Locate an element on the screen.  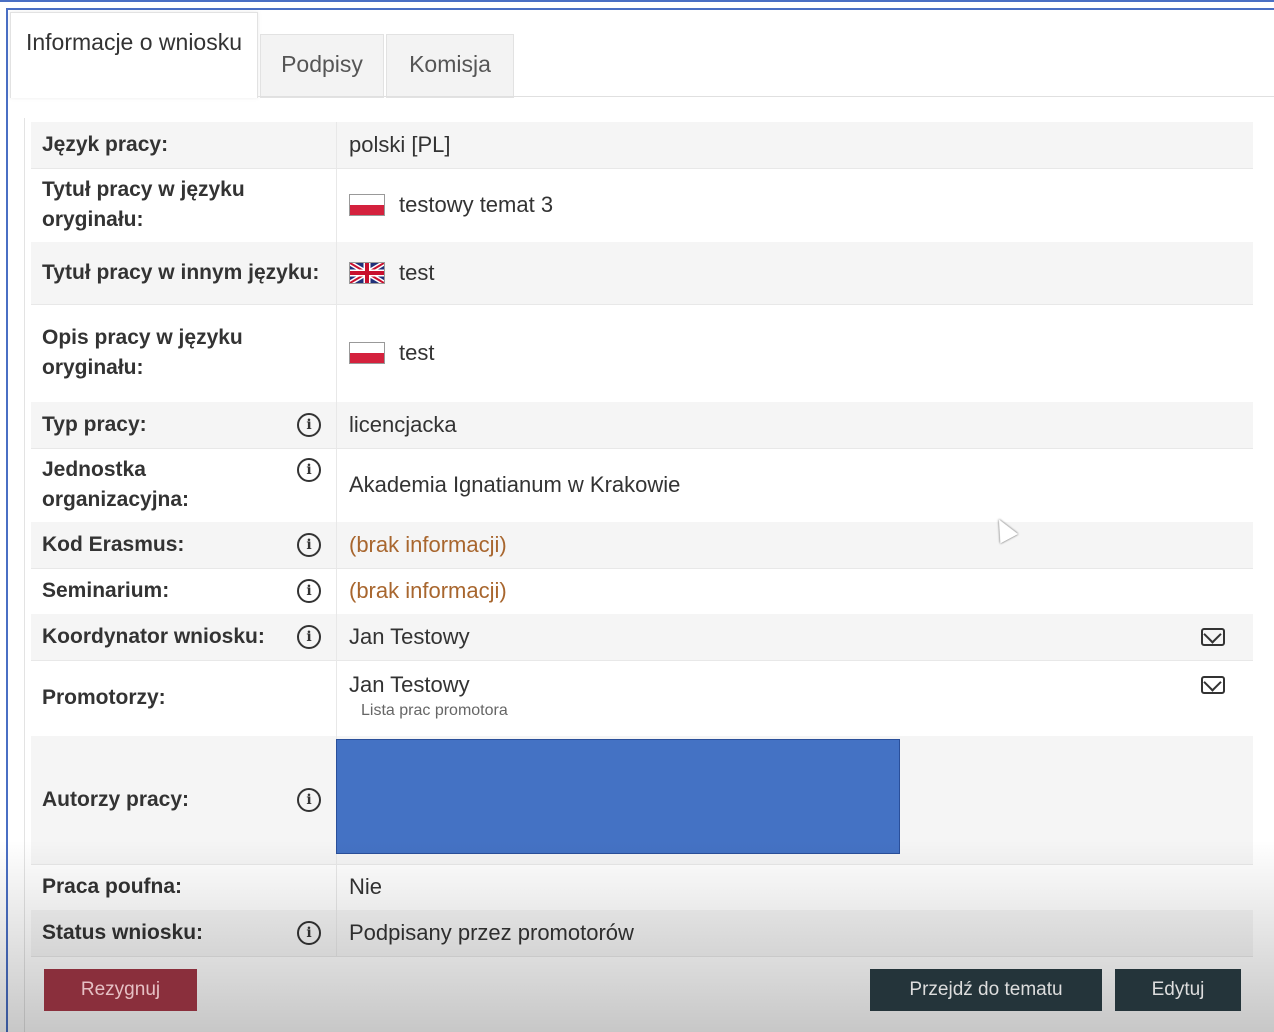
row-praca-poufna: Praca poufna: Nie is located at coordinates (642, 887).